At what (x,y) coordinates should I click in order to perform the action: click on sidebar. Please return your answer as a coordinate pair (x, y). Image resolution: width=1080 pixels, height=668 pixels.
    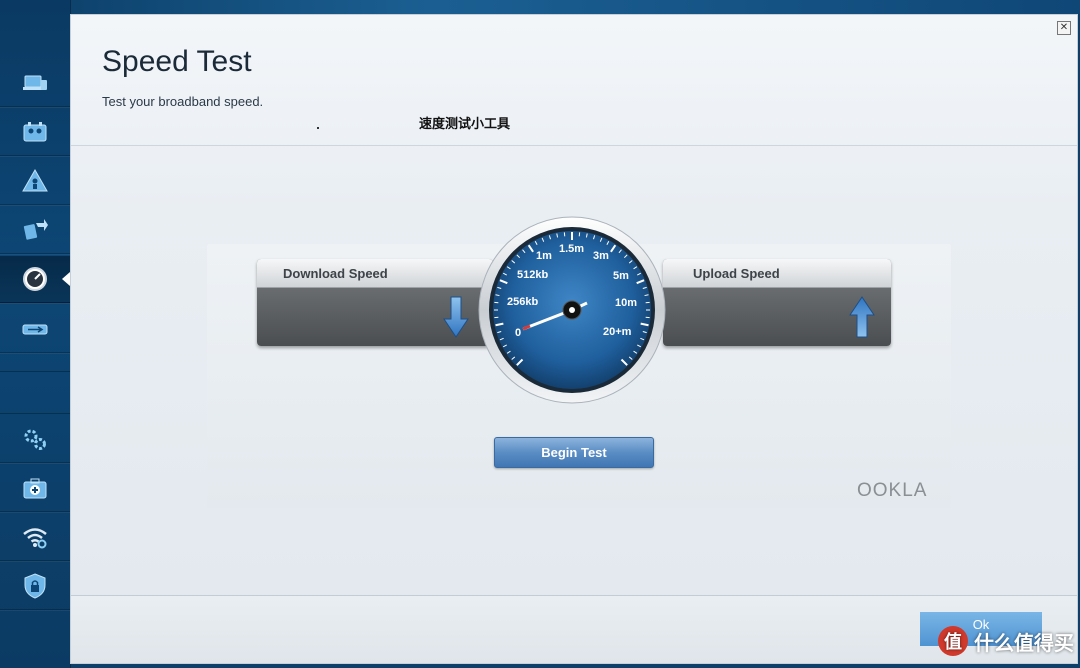
    Looking at the image, I should click on (35, 334).